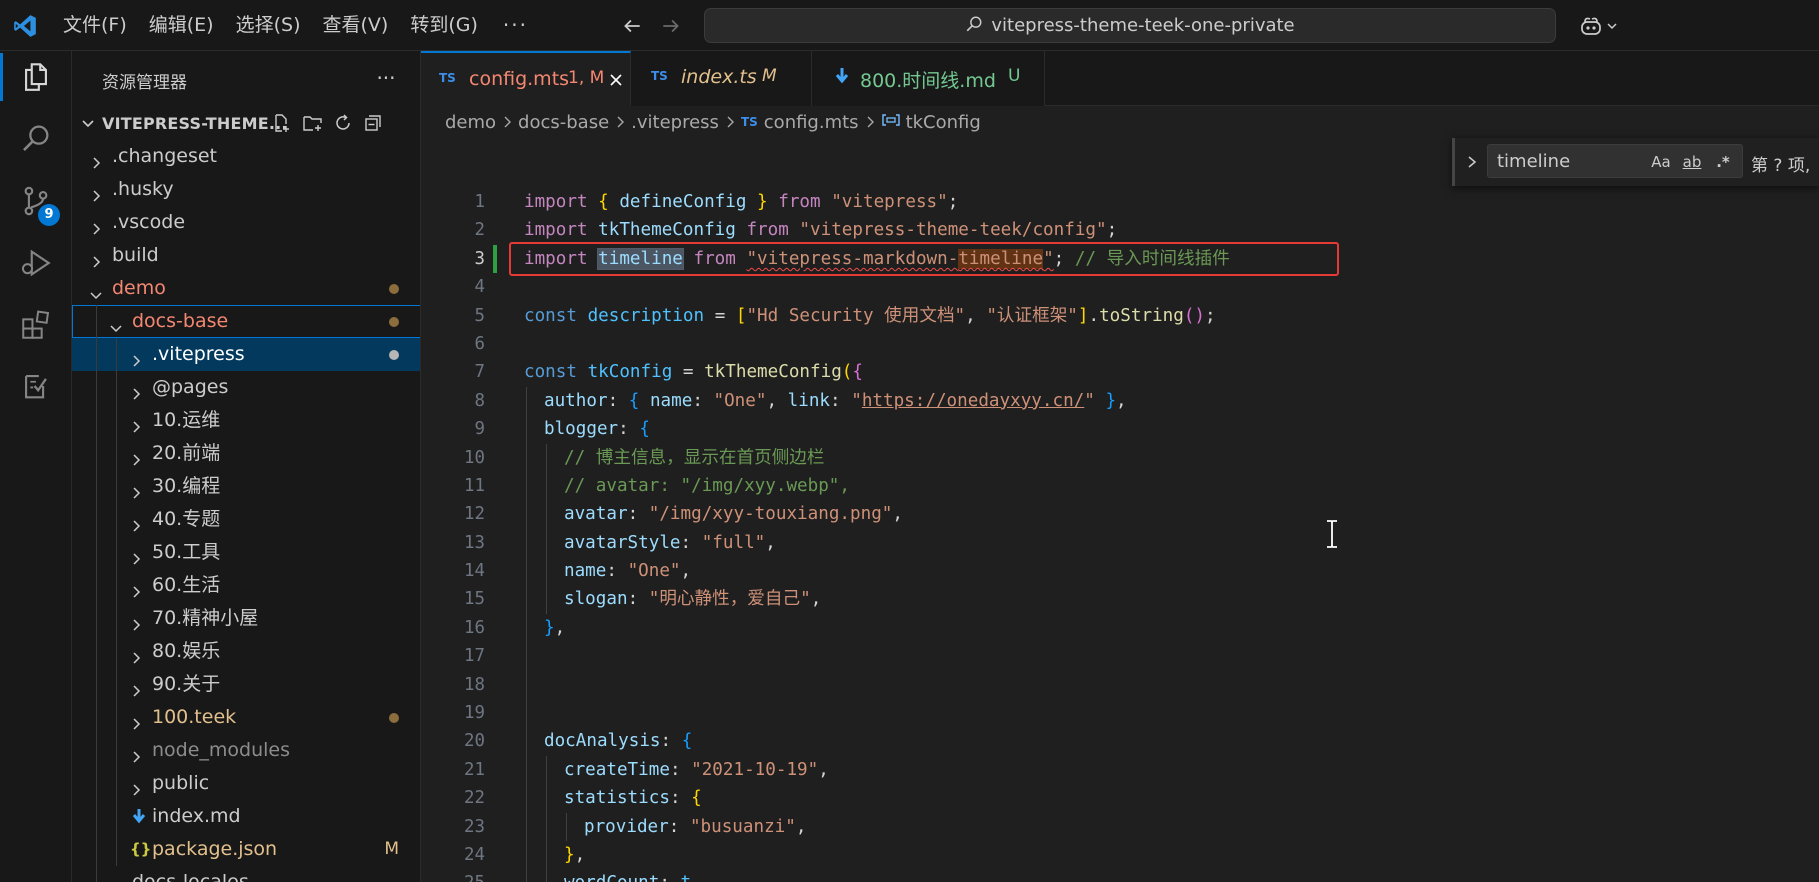 This screenshot has height=882, width=1819. Describe the element at coordinates (180, 321) in the screenshot. I see `tree-item-label: docs-base` at that location.